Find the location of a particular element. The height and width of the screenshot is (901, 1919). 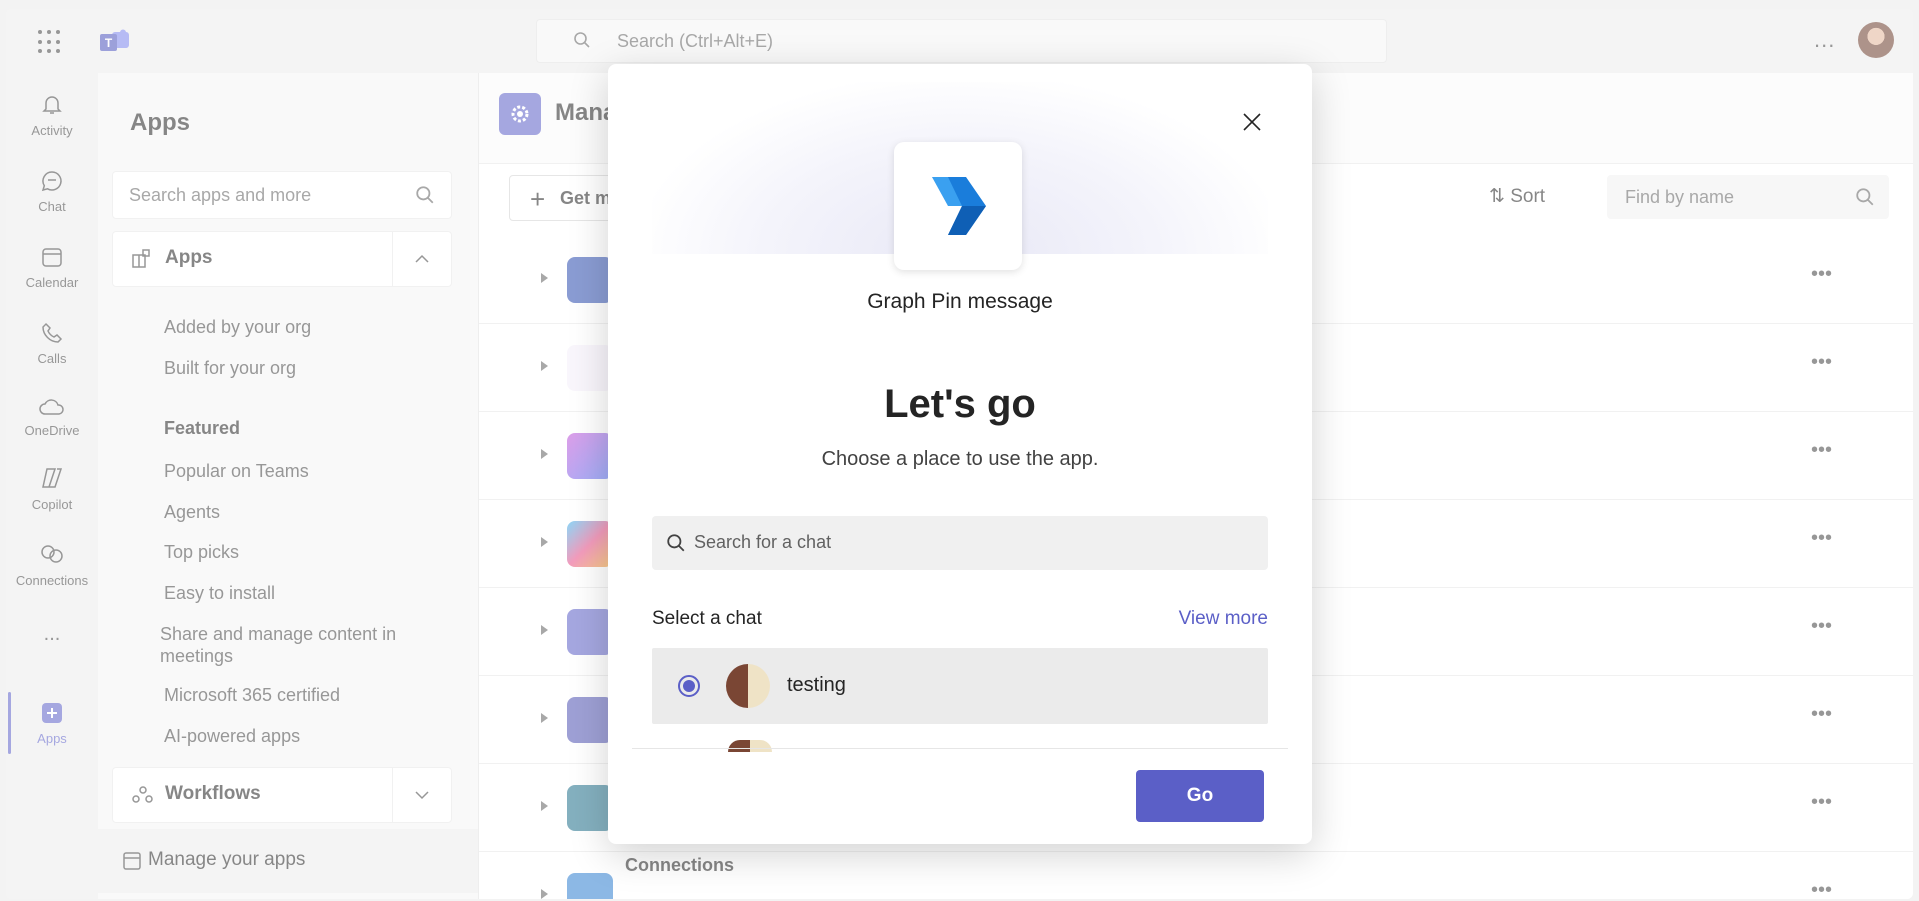

chat-name: testing is located at coordinates (816, 685).